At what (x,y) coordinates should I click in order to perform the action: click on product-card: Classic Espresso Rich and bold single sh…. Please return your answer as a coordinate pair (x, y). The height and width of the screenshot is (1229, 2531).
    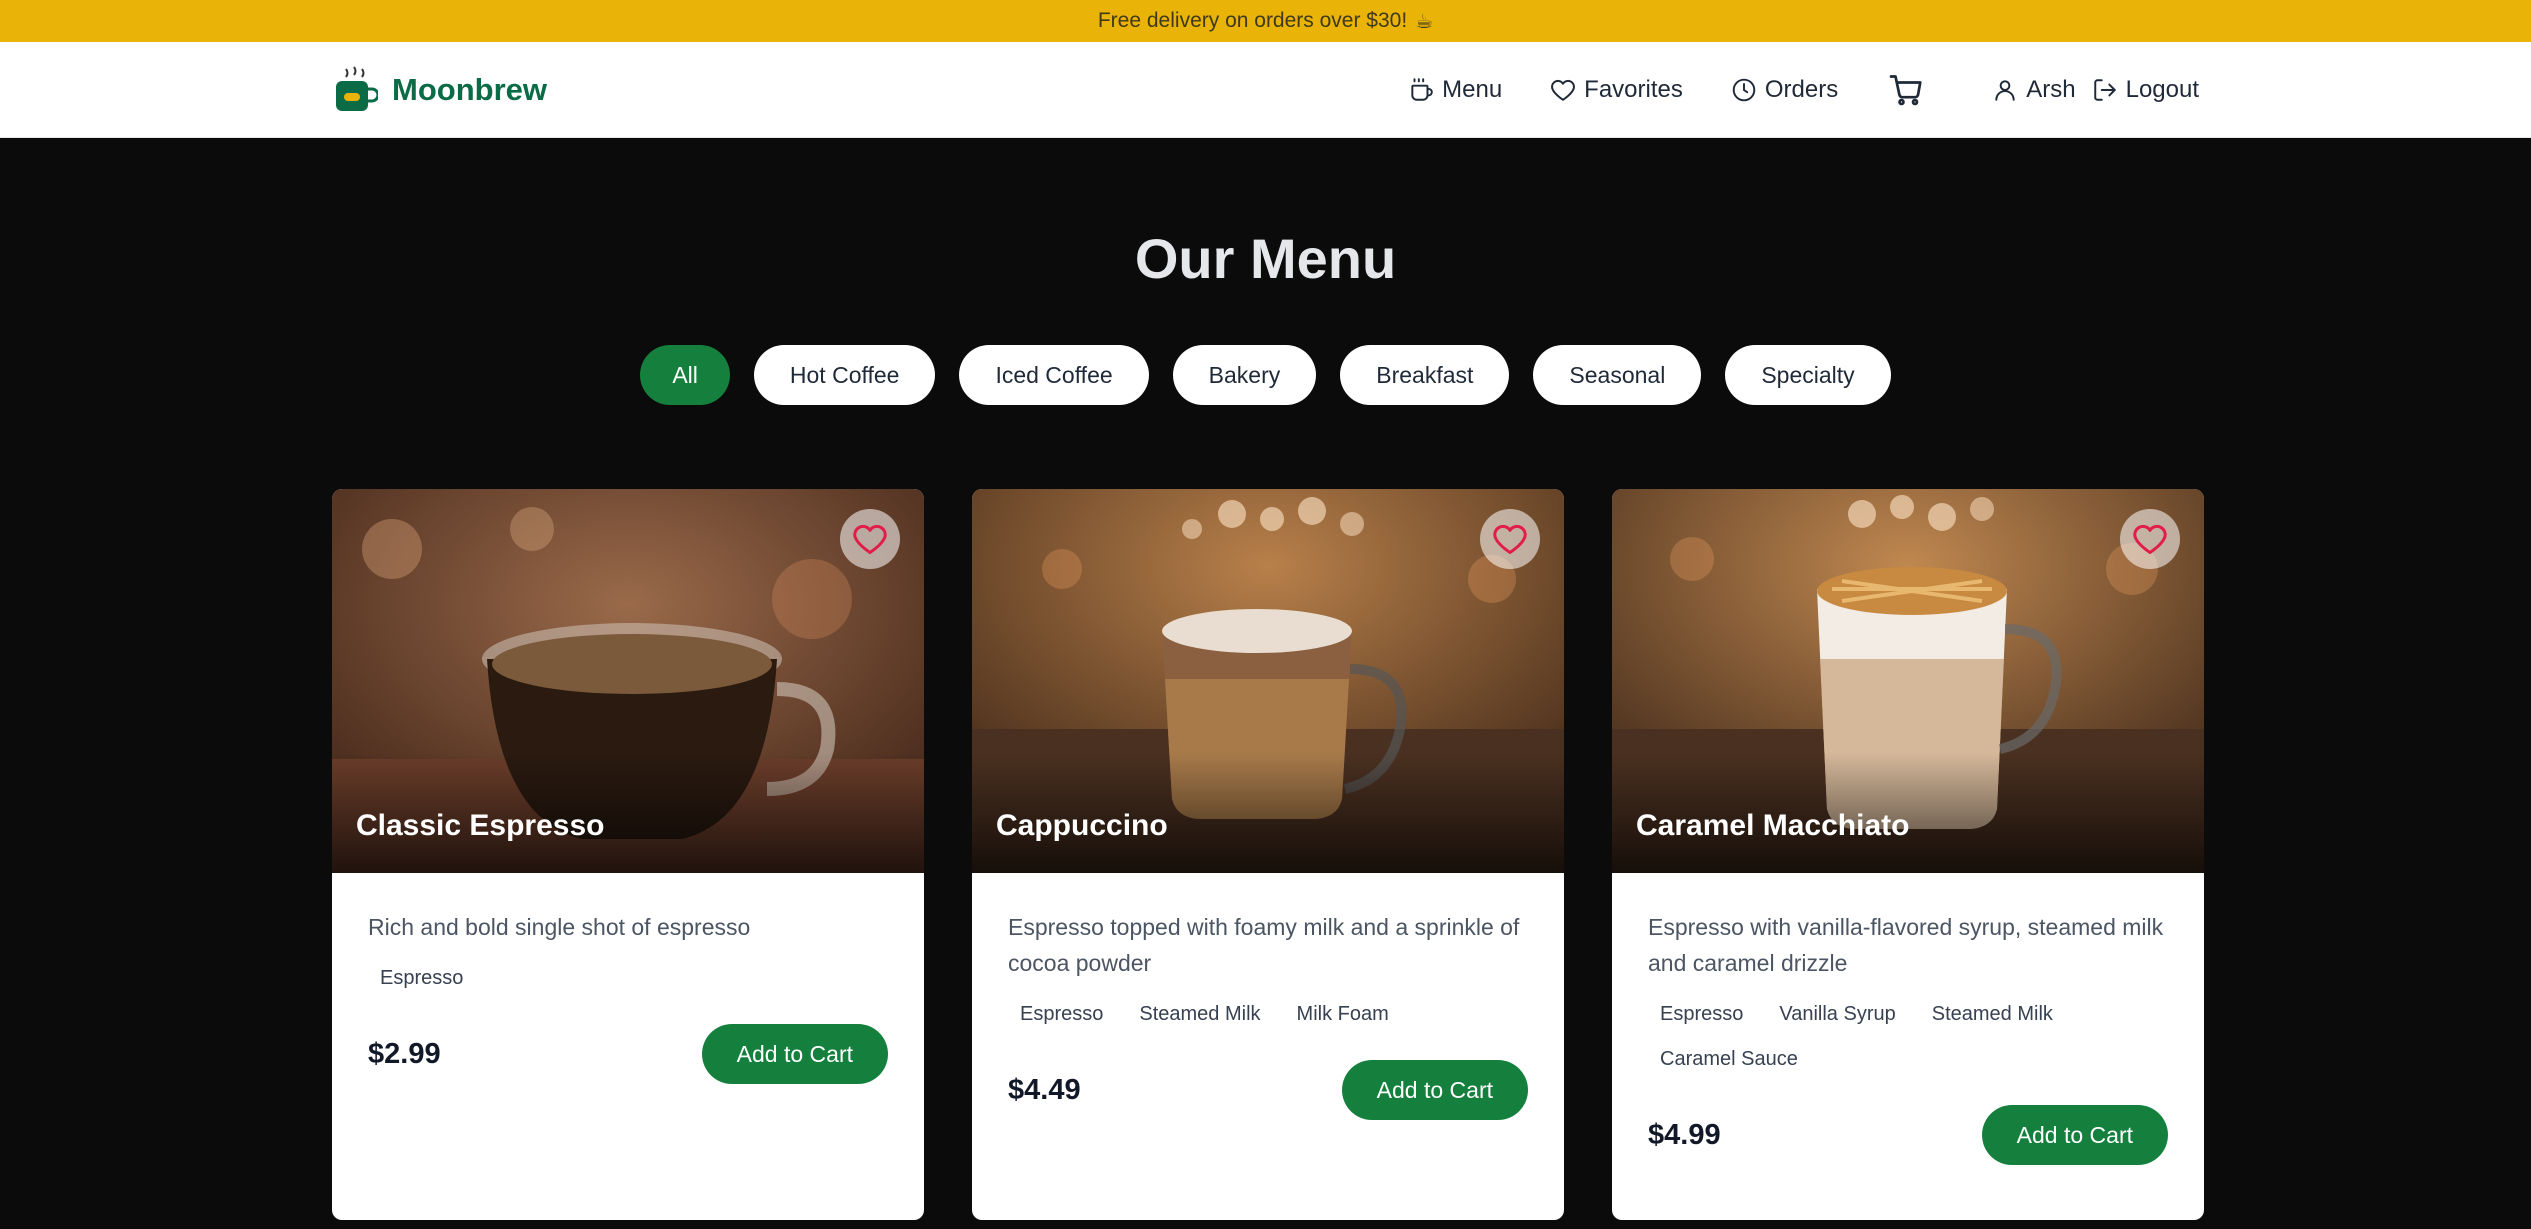
    Looking at the image, I should click on (628, 854).